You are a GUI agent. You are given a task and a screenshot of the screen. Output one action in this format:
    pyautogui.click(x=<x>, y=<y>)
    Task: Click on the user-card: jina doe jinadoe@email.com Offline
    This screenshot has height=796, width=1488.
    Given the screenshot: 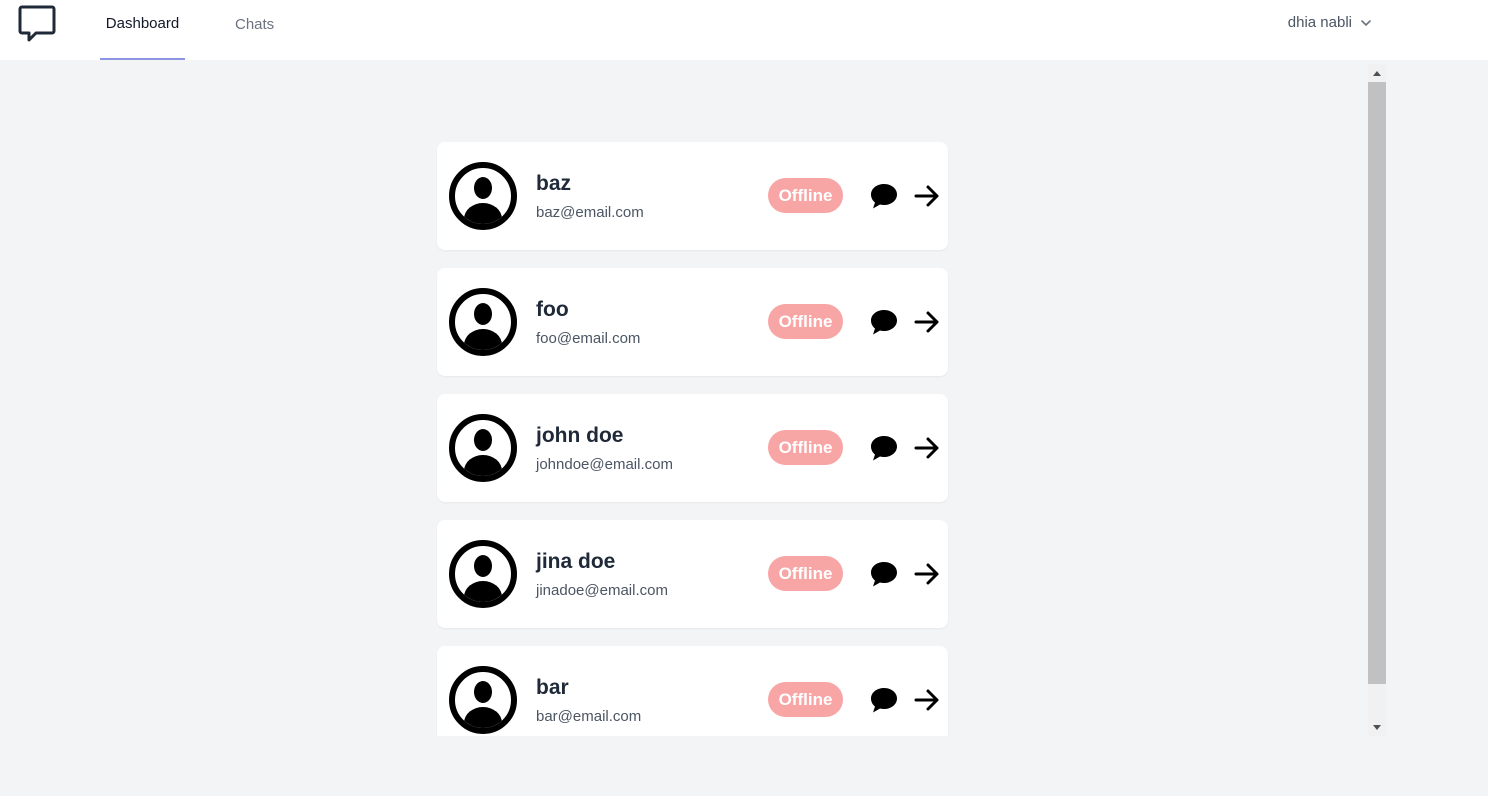 What is the action you would take?
    pyautogui.click(x=692, y=574)
    